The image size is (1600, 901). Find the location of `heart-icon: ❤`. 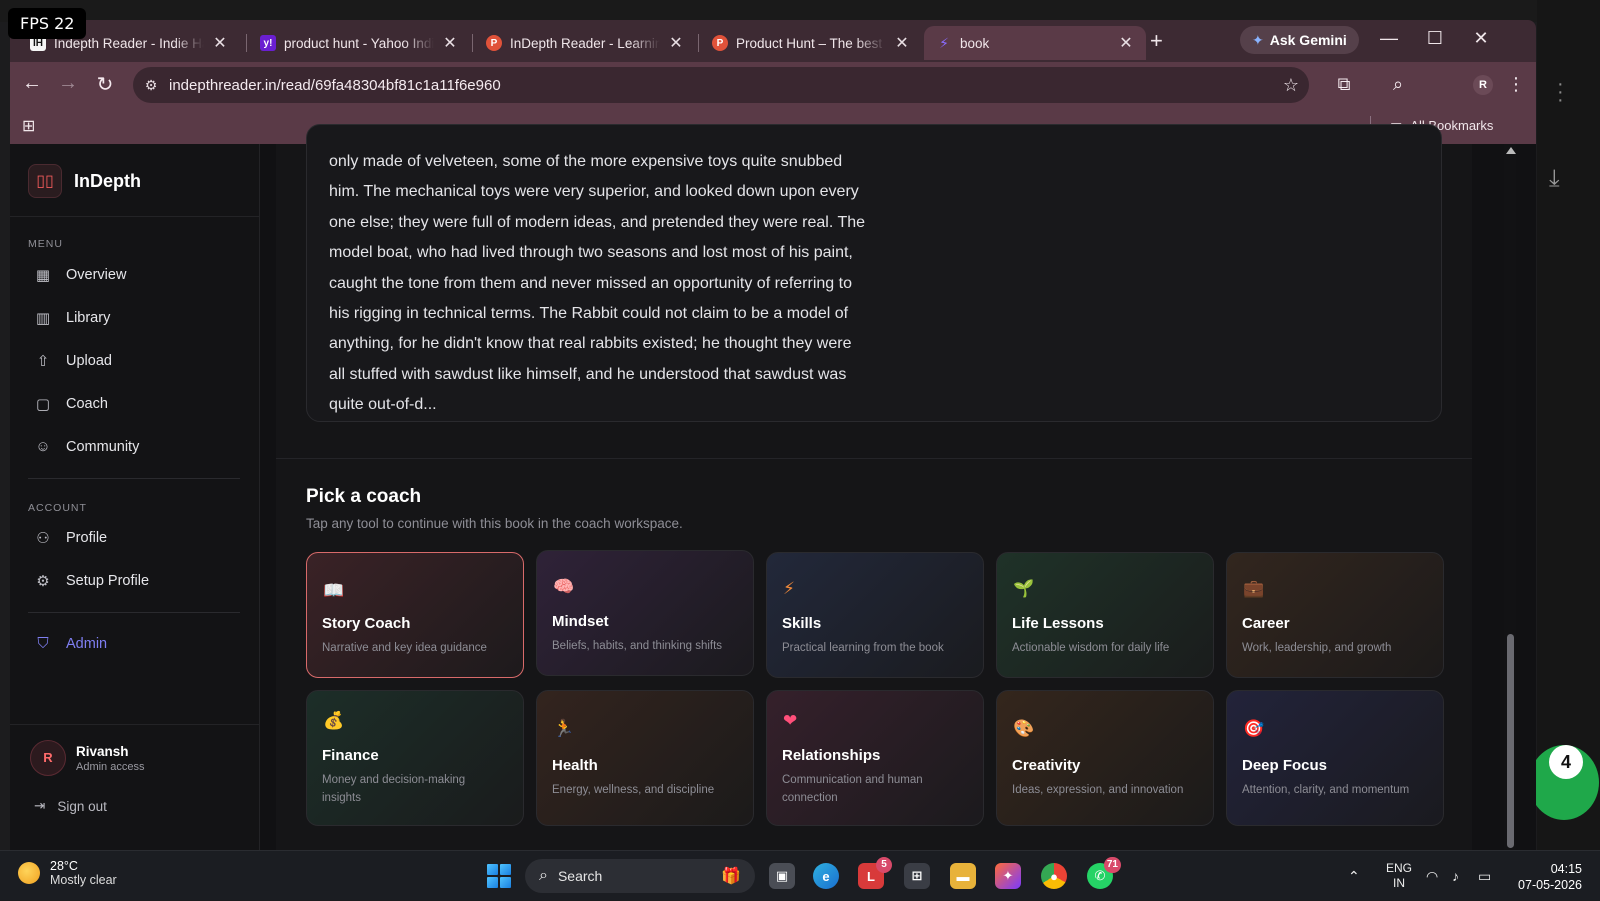

heart-icon: ❤ is located at coordinates (790, 720).